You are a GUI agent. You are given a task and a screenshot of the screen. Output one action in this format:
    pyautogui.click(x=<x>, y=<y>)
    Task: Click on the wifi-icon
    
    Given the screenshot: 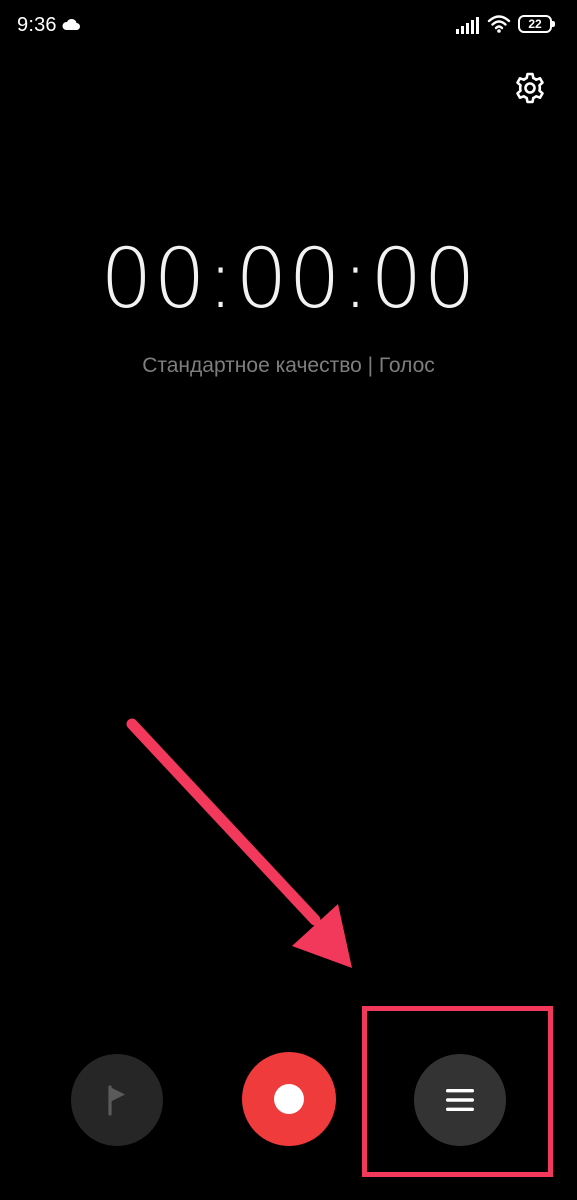 What is the action you would take?
    pyautogui.click(x=499, y=24)
    